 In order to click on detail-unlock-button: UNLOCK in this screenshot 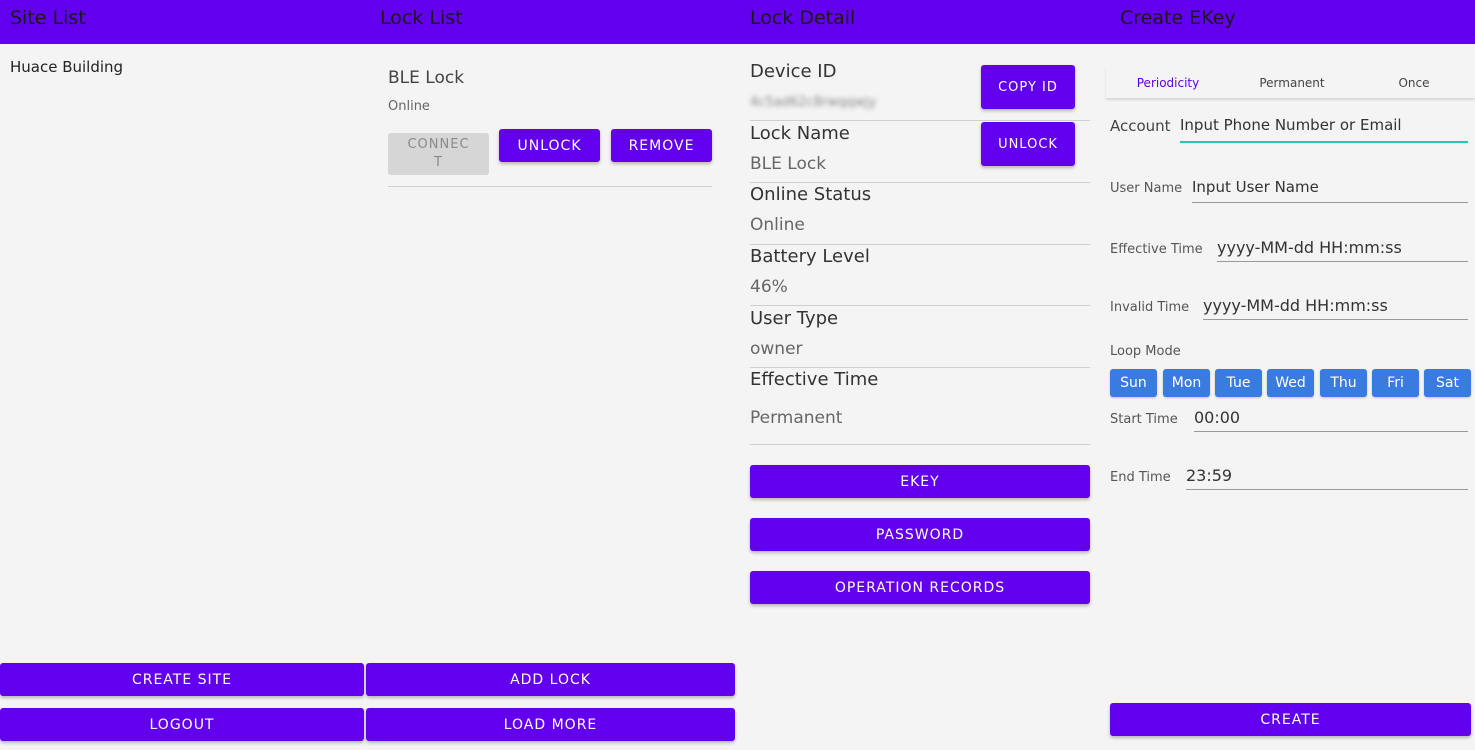, I will do `click(1028, 144)`.